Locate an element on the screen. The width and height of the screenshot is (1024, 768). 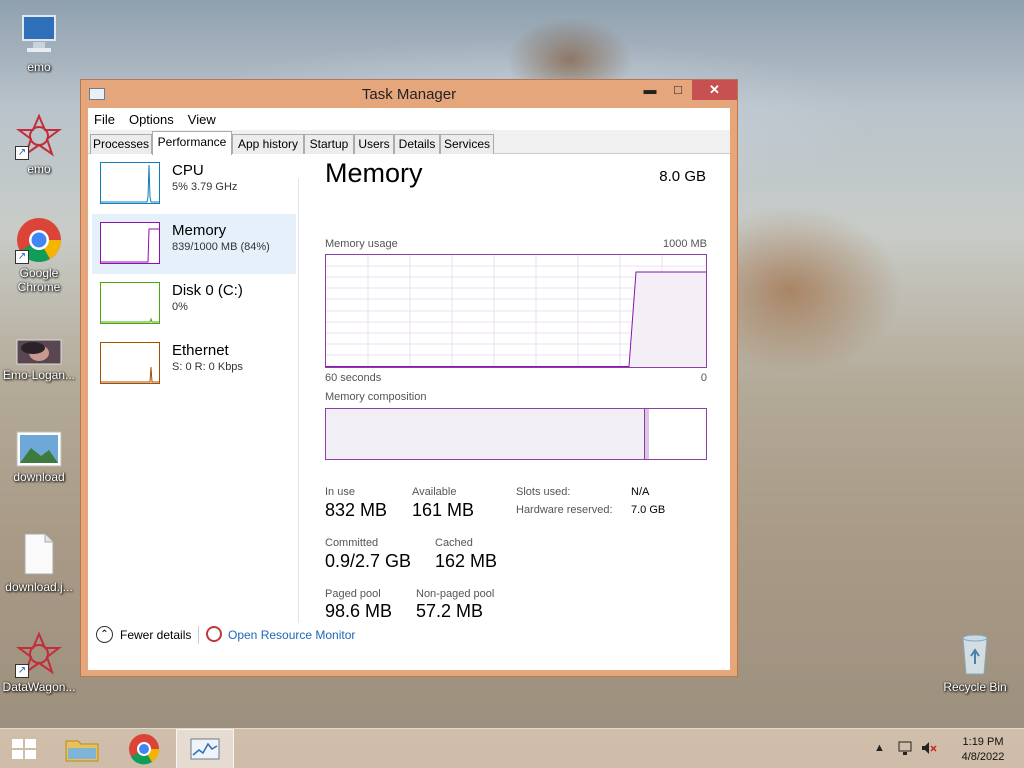
clock-date: 4/8/2022 is located at coordinates (983, 757).